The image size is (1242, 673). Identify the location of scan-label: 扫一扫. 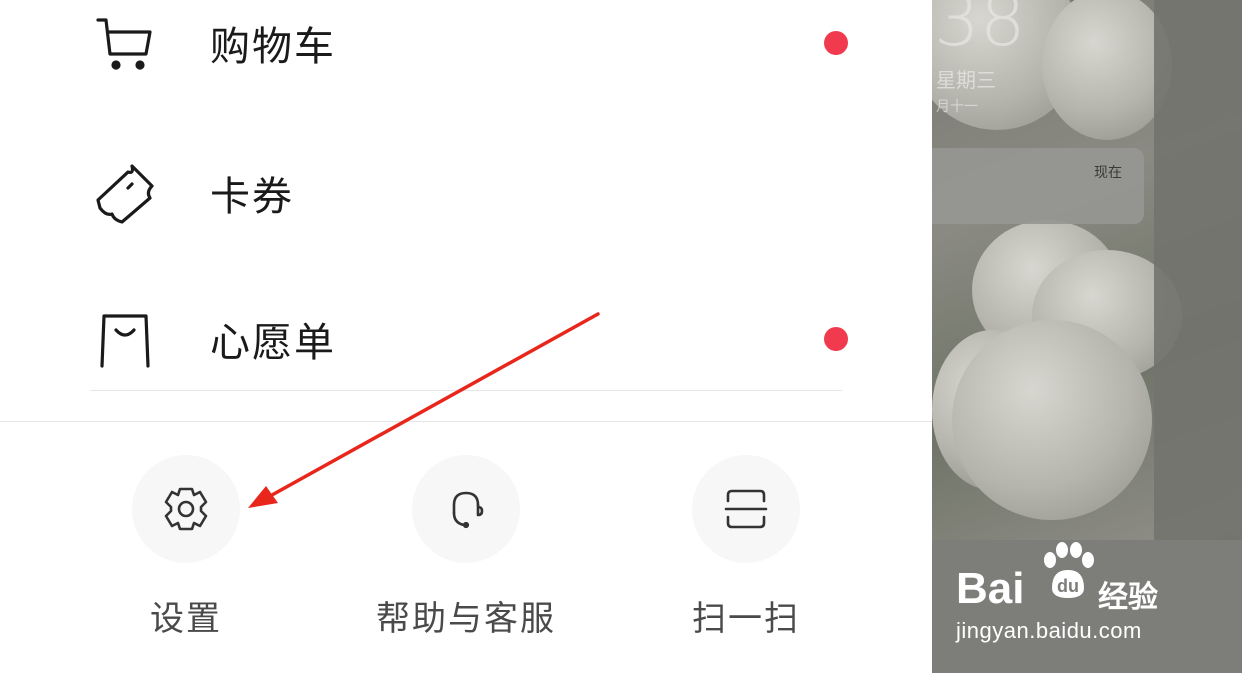
(746, 619).